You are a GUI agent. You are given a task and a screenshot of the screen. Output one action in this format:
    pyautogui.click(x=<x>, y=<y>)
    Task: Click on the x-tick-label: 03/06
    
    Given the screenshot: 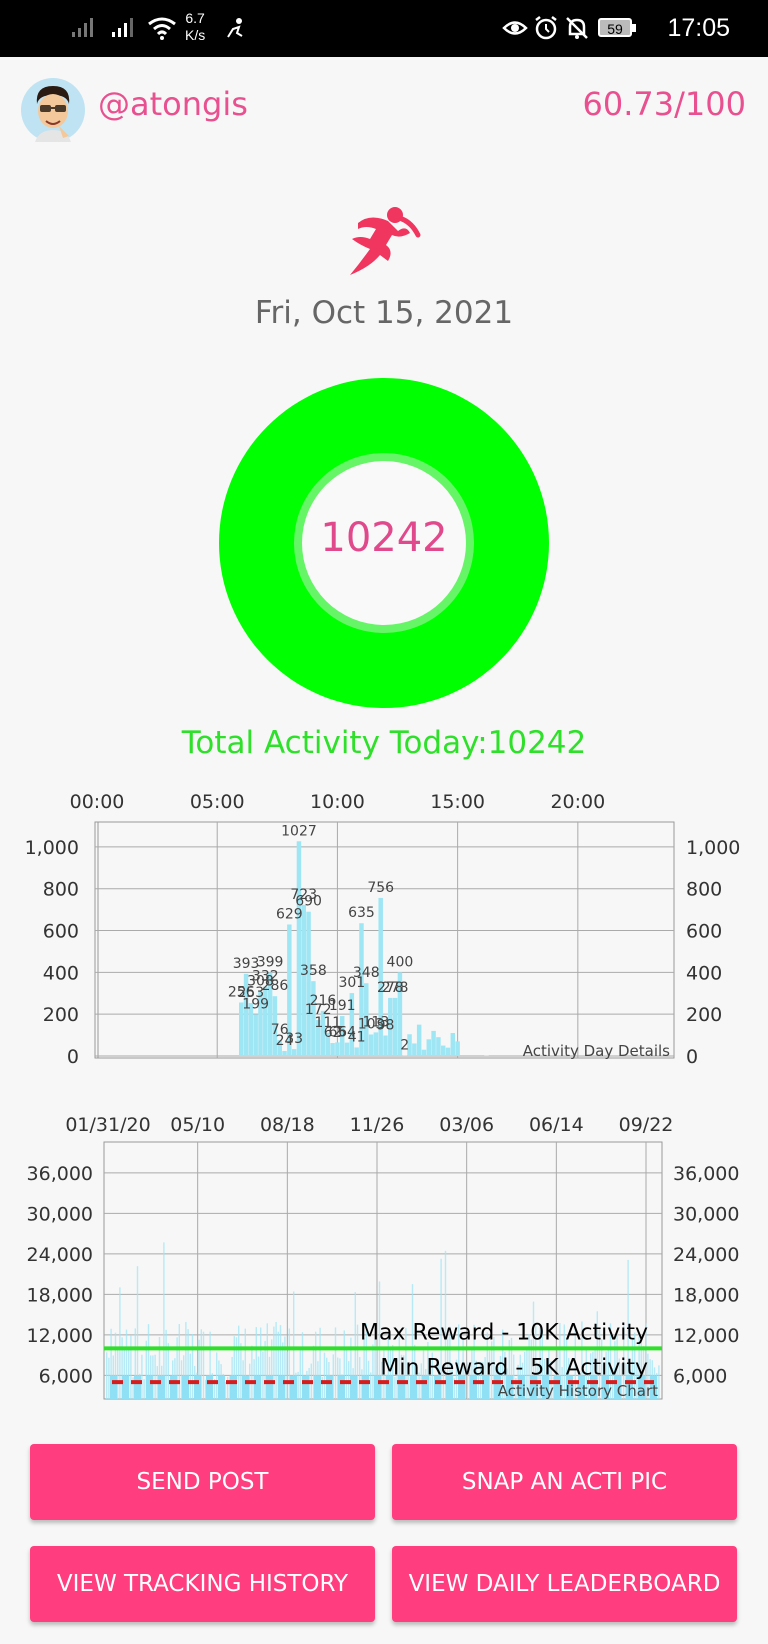 What is the action you would take?
    pyautogui.click(x=466, y=1125)
    